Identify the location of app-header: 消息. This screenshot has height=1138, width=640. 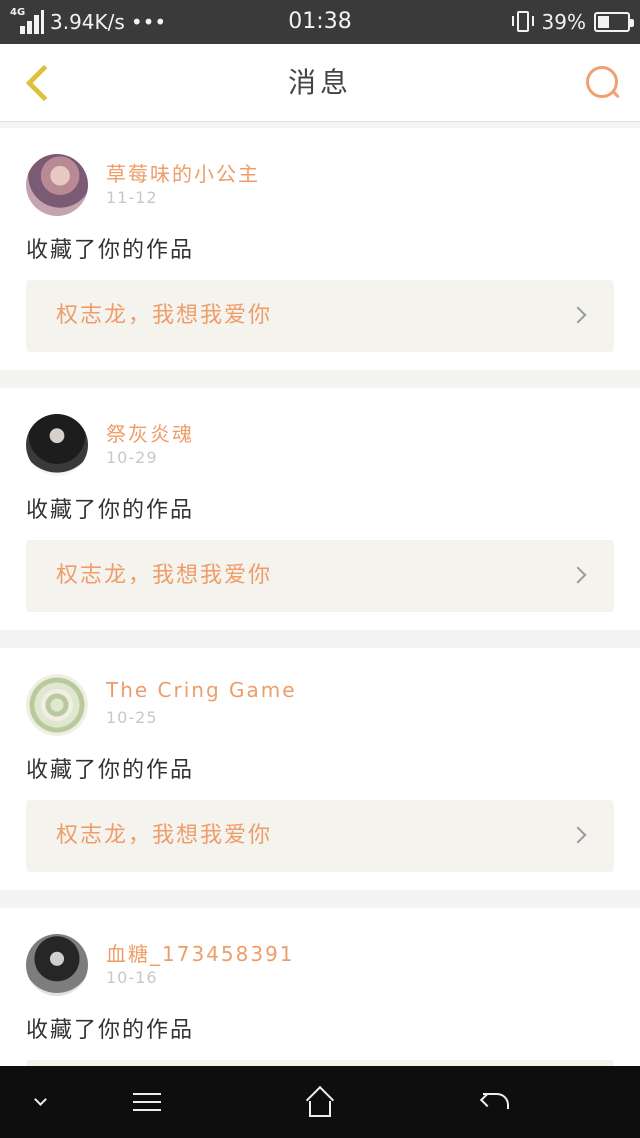
(320, 83).